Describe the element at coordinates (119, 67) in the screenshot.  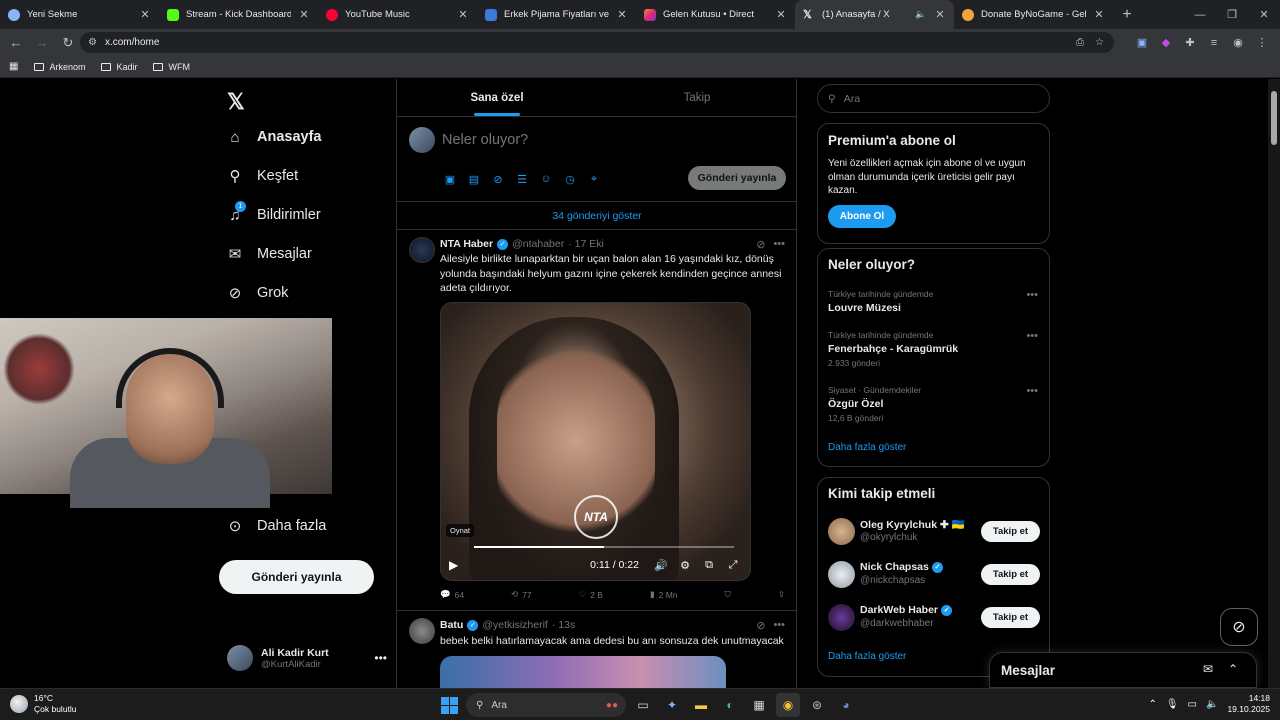
I see `bookmark-folder: Kadir` at that location.